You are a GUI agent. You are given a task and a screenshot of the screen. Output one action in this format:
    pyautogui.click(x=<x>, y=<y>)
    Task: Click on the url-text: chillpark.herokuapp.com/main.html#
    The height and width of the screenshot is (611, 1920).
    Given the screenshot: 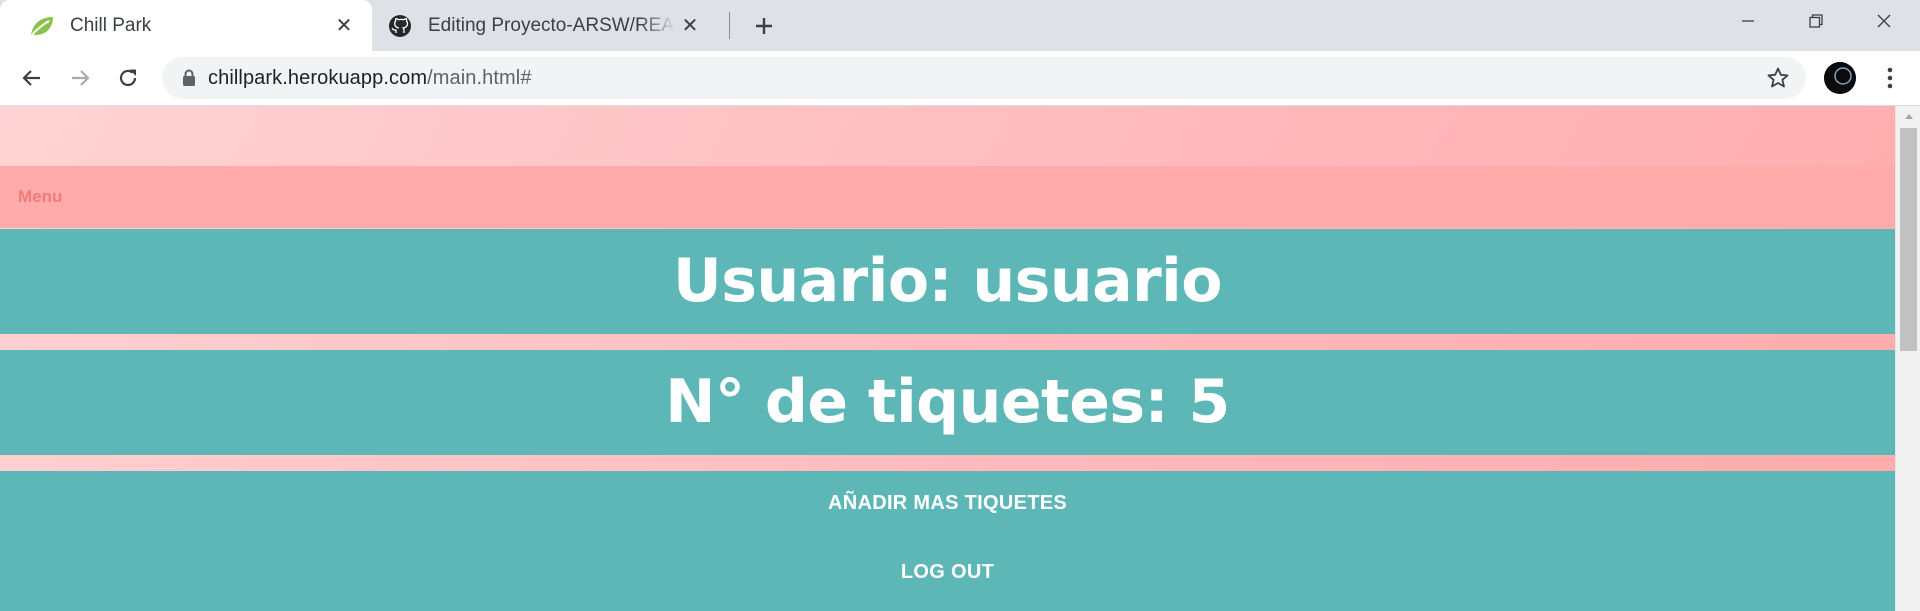 What is the action you would take?
    pyautogui.click(x=370, y=78)
    